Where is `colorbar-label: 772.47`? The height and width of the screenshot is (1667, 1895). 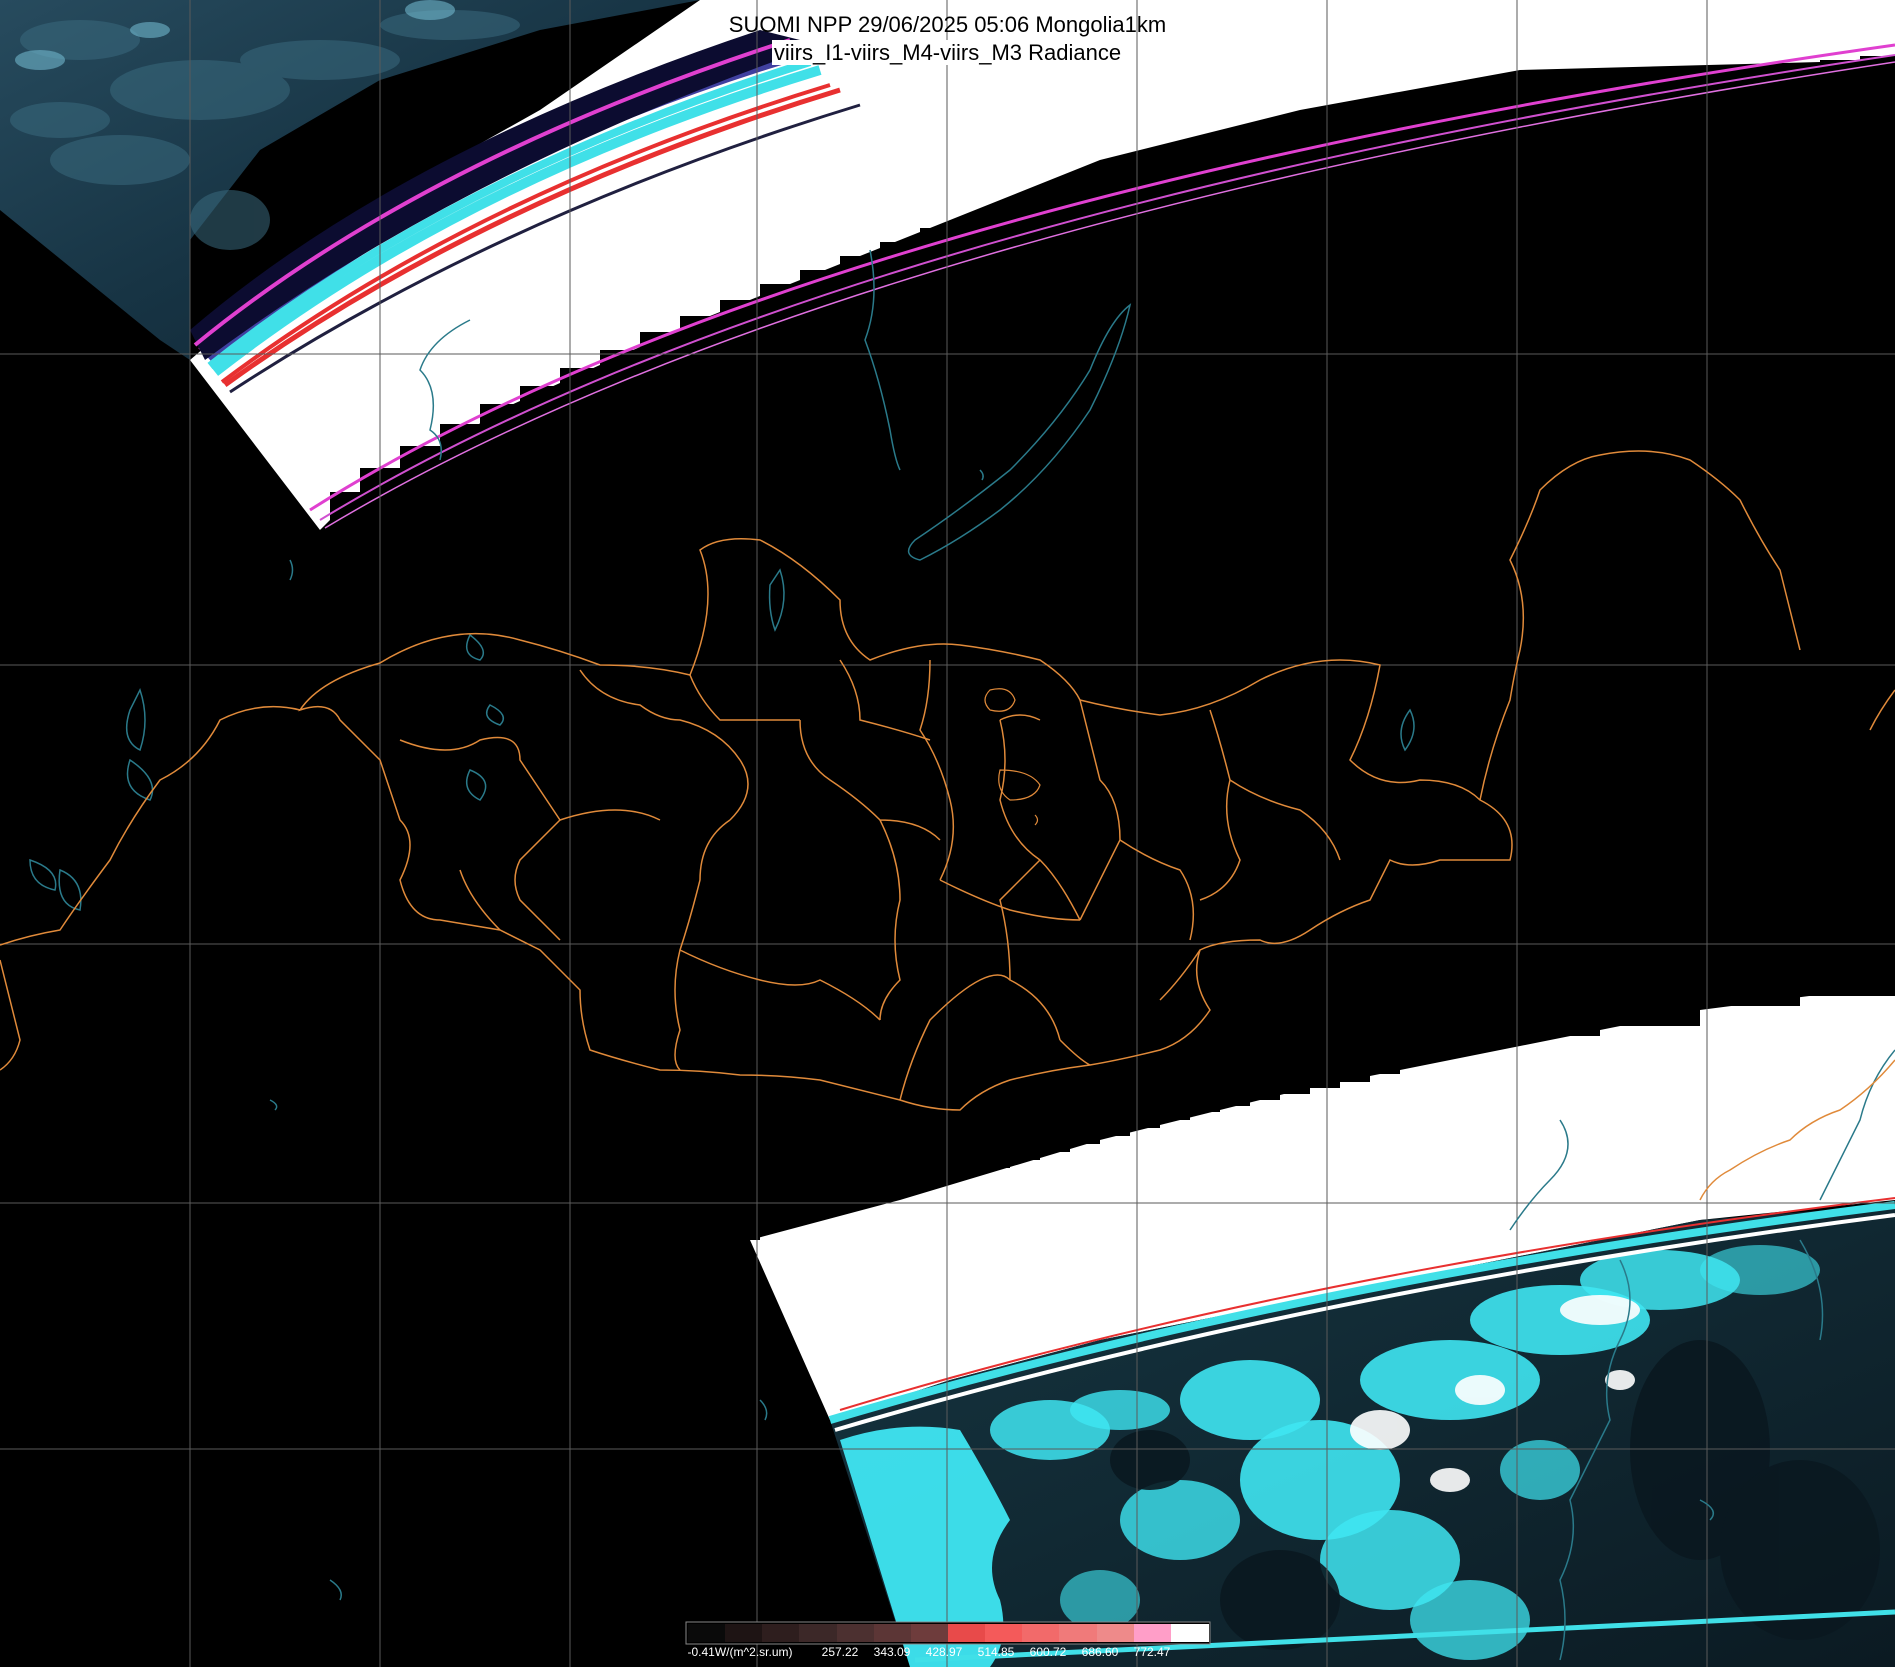
colorbar-label: 772.47 is located at coordinates (1152, 1652).